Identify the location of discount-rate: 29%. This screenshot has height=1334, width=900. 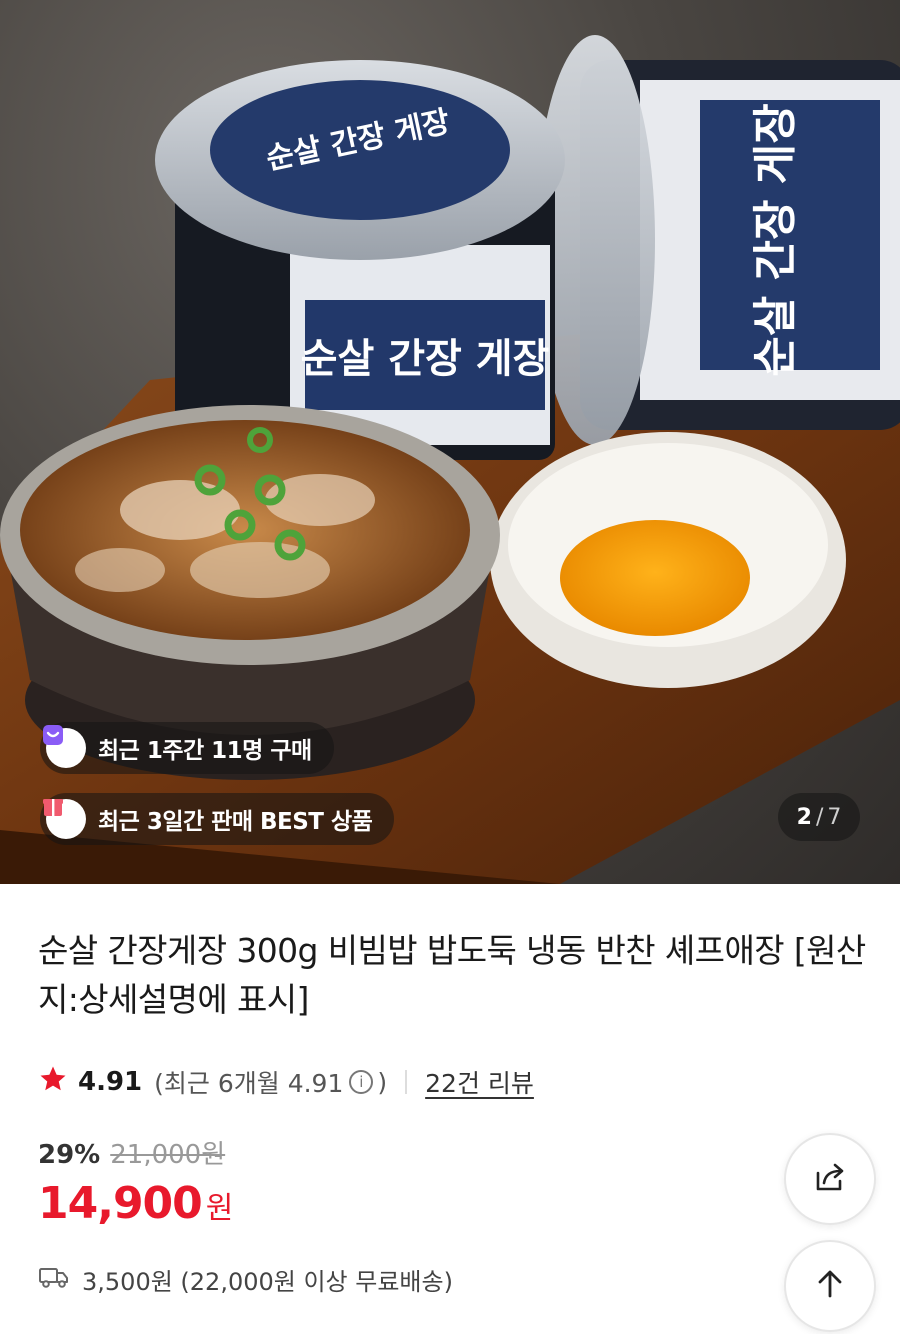
(69, 1155).